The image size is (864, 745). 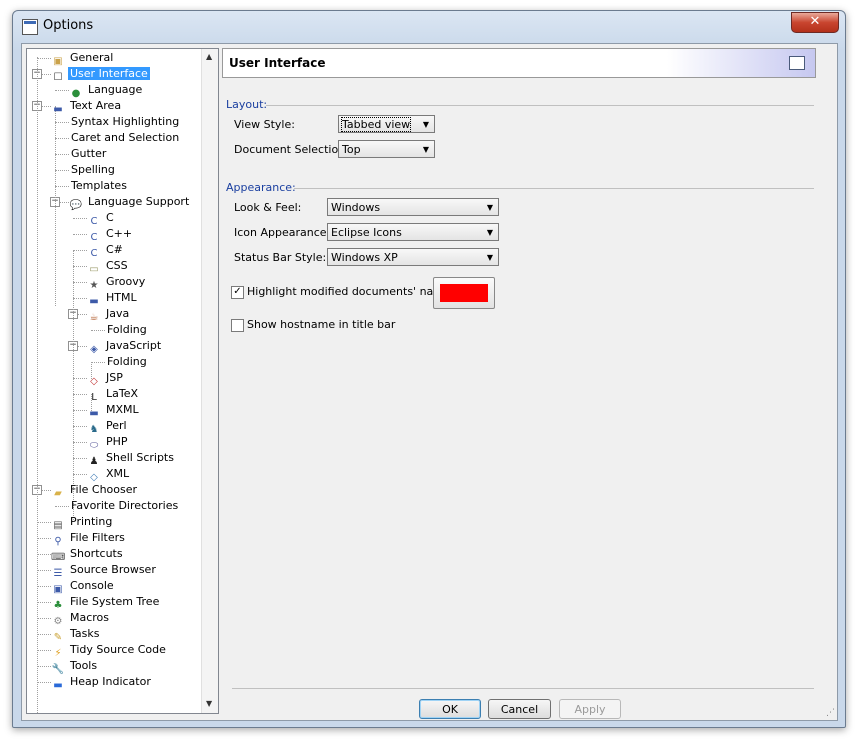 I want to click on tree-item-label: General, so click(x=92, y=57).